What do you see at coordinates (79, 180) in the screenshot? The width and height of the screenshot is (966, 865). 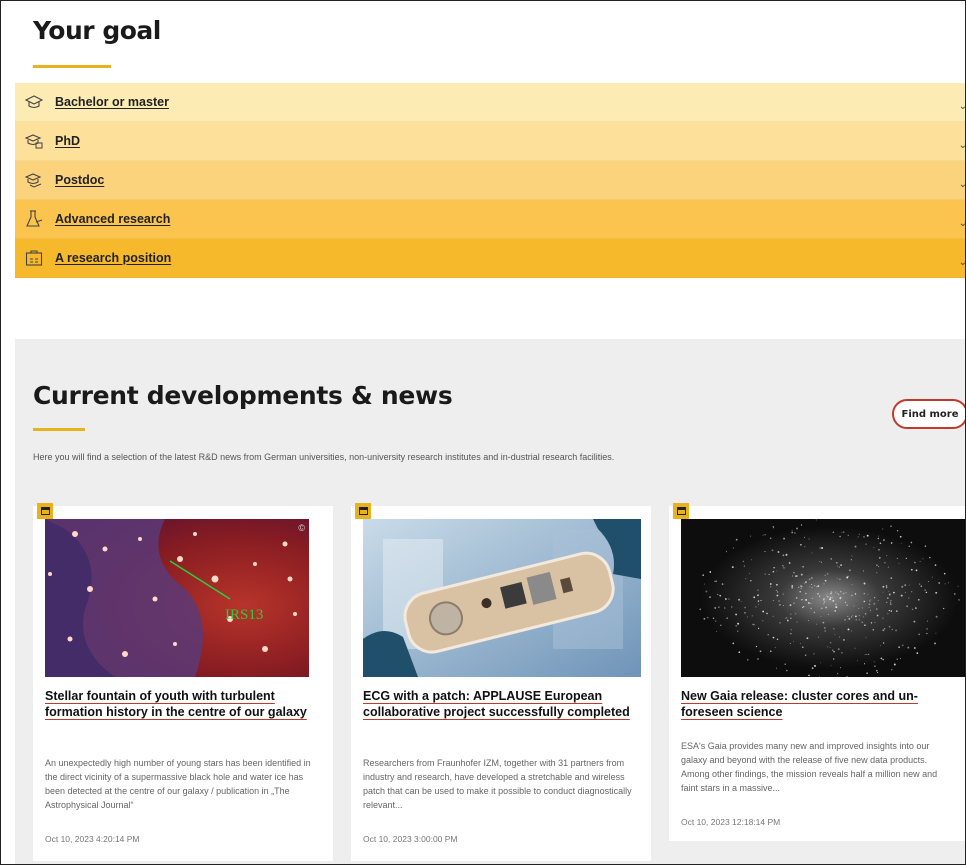 I see `goal-item-label: Postdoc` at bounding box center [79, 180].